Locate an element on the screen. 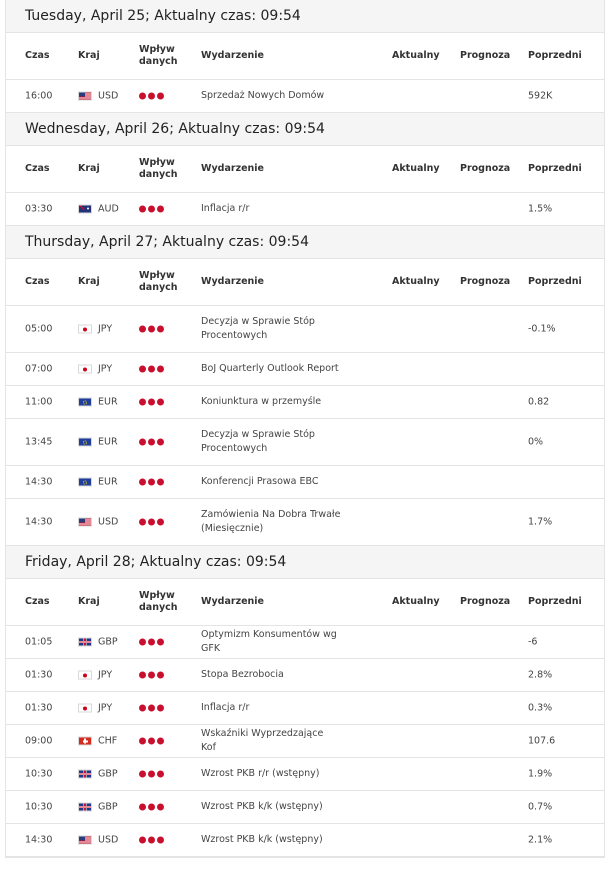 The height and width of the screenshot is (881, 611). event-row: 07:00 JPY BoJ Quarterly Outlook Report is located at coordinates (305, 369).